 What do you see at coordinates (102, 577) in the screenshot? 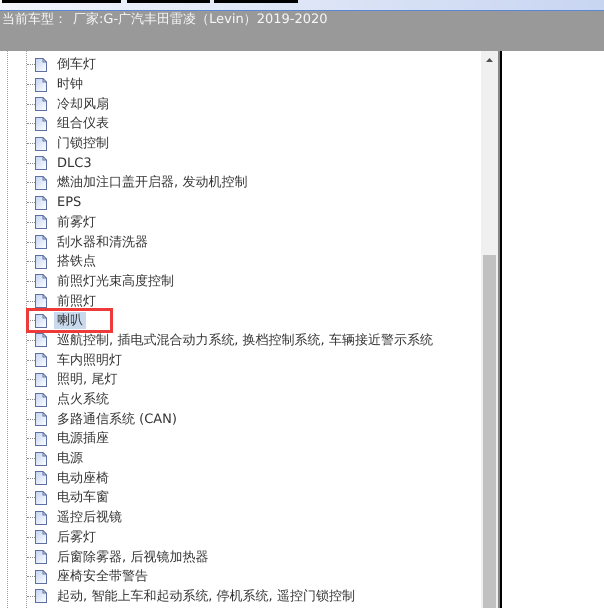
I see `tree-item-label: 座椅安全带警告` at bounding box center [102, 577].